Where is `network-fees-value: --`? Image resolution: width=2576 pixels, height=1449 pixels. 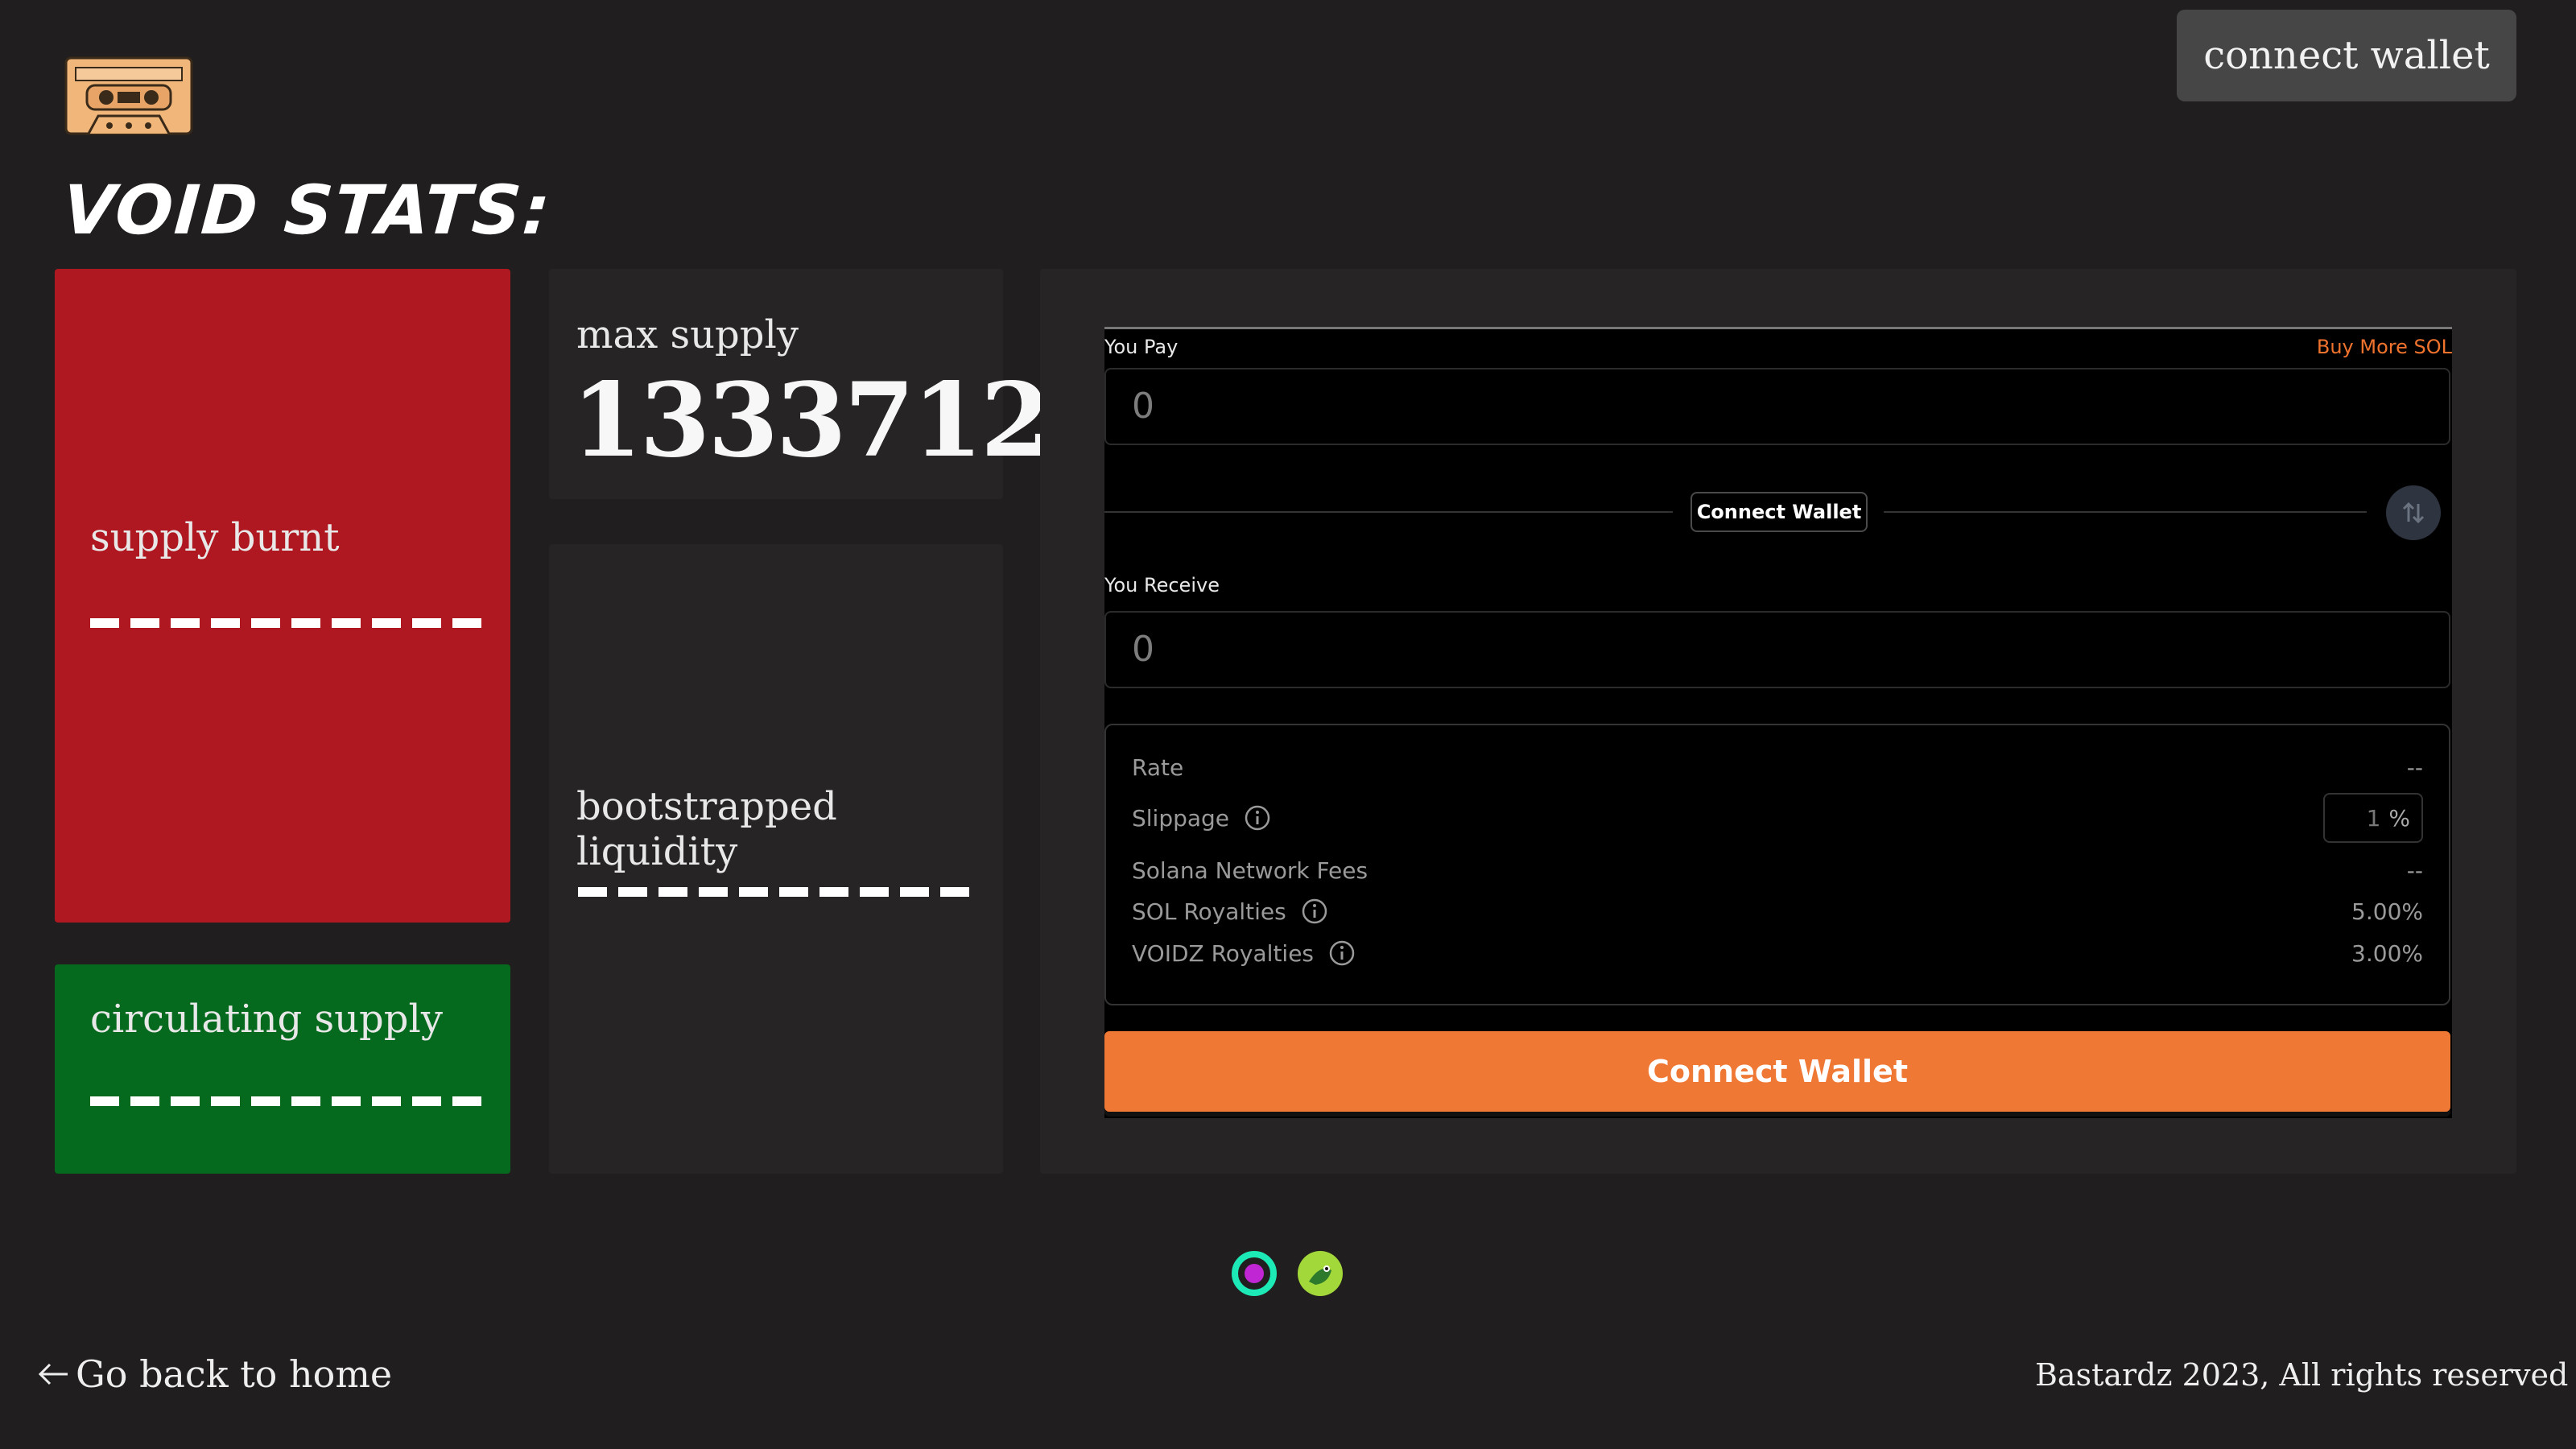
network-fees-value: -- is located at coordinates (2414, 870).